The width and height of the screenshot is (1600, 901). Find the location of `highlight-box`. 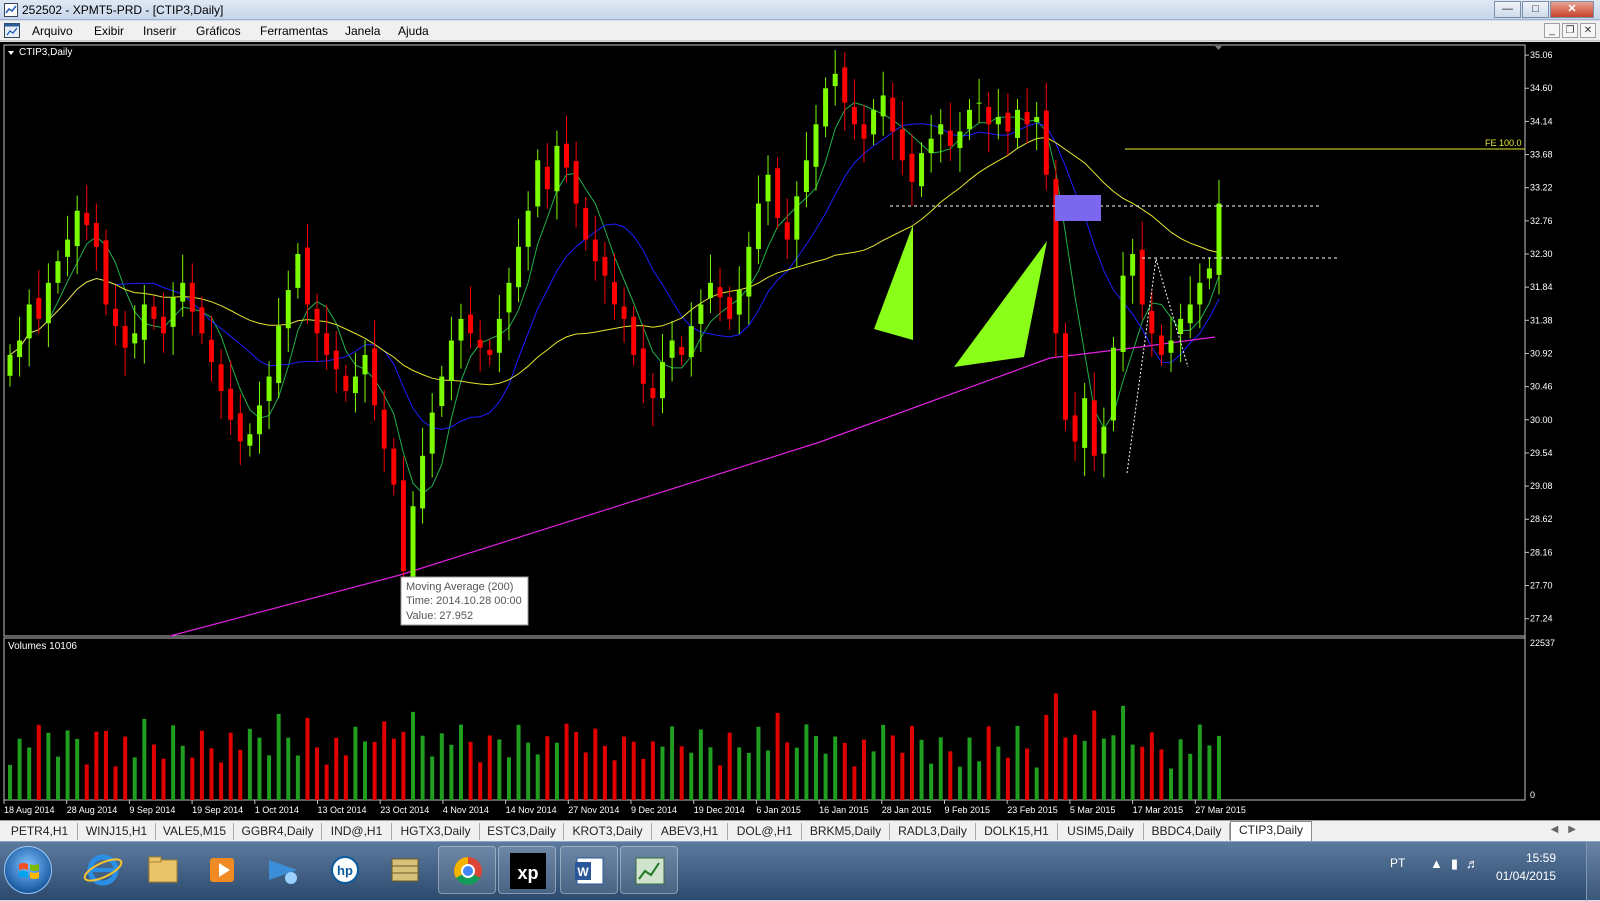

highlight-box is located at coordinates (1078, 208).